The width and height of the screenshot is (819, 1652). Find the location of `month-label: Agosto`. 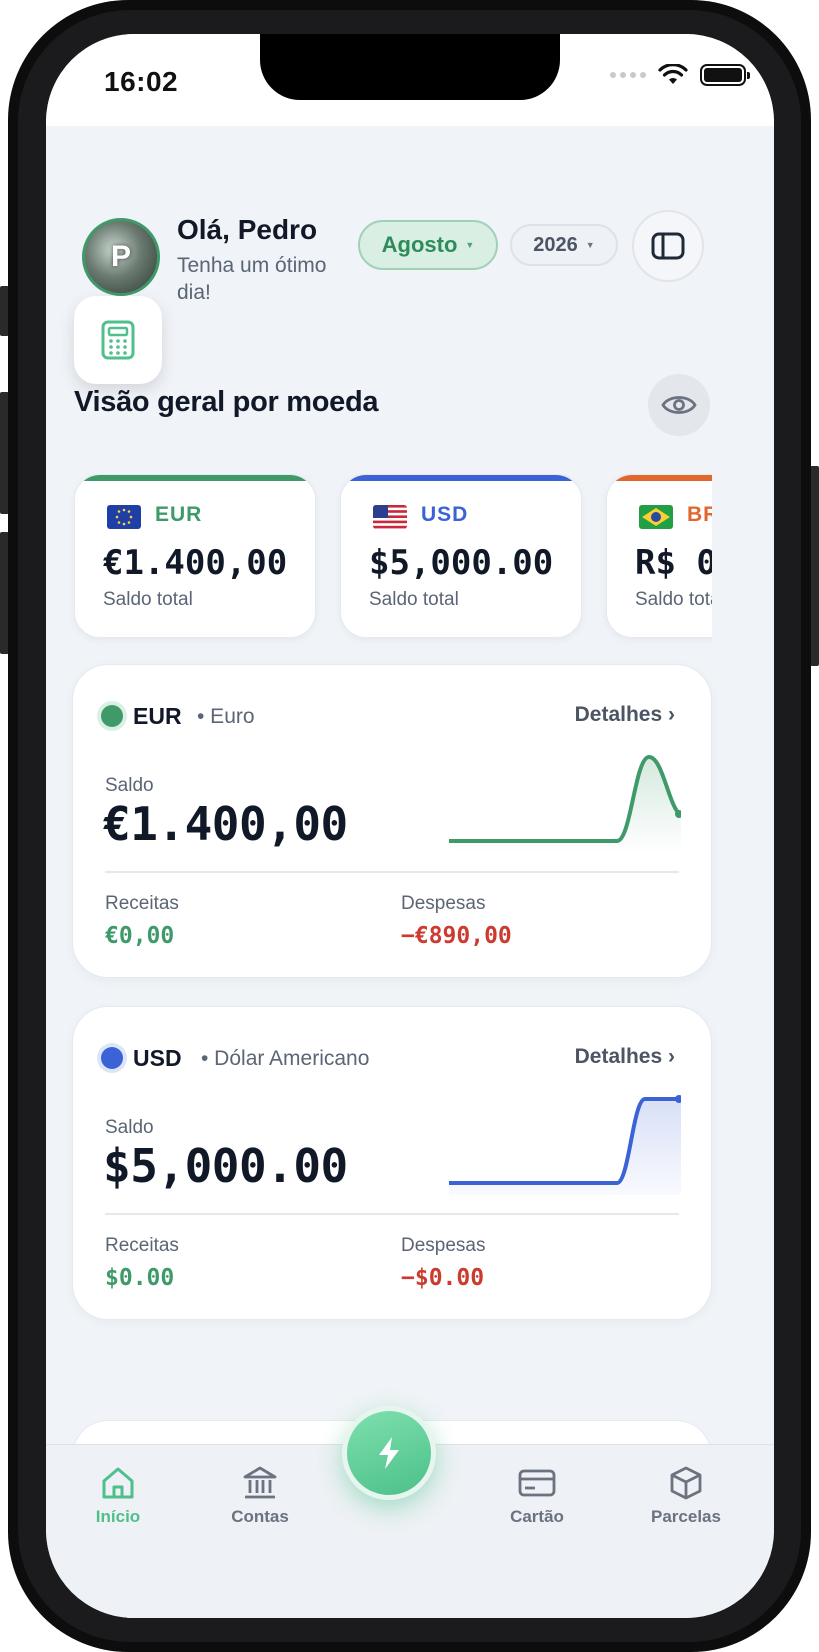

month-label: Agosto is located at coordinates (419, 244).